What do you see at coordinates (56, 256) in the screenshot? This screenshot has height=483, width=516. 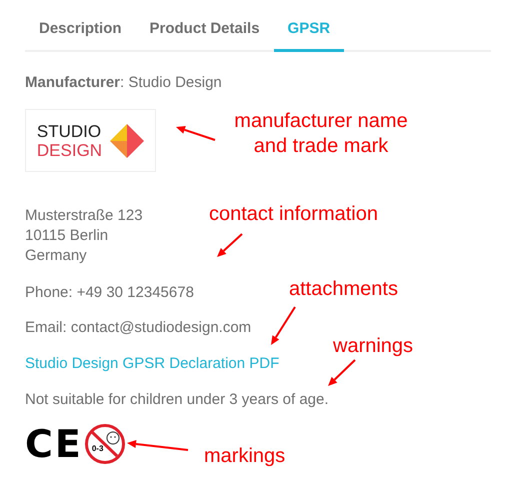 I see `address-line: Germany` at bounding box center [56, 256].